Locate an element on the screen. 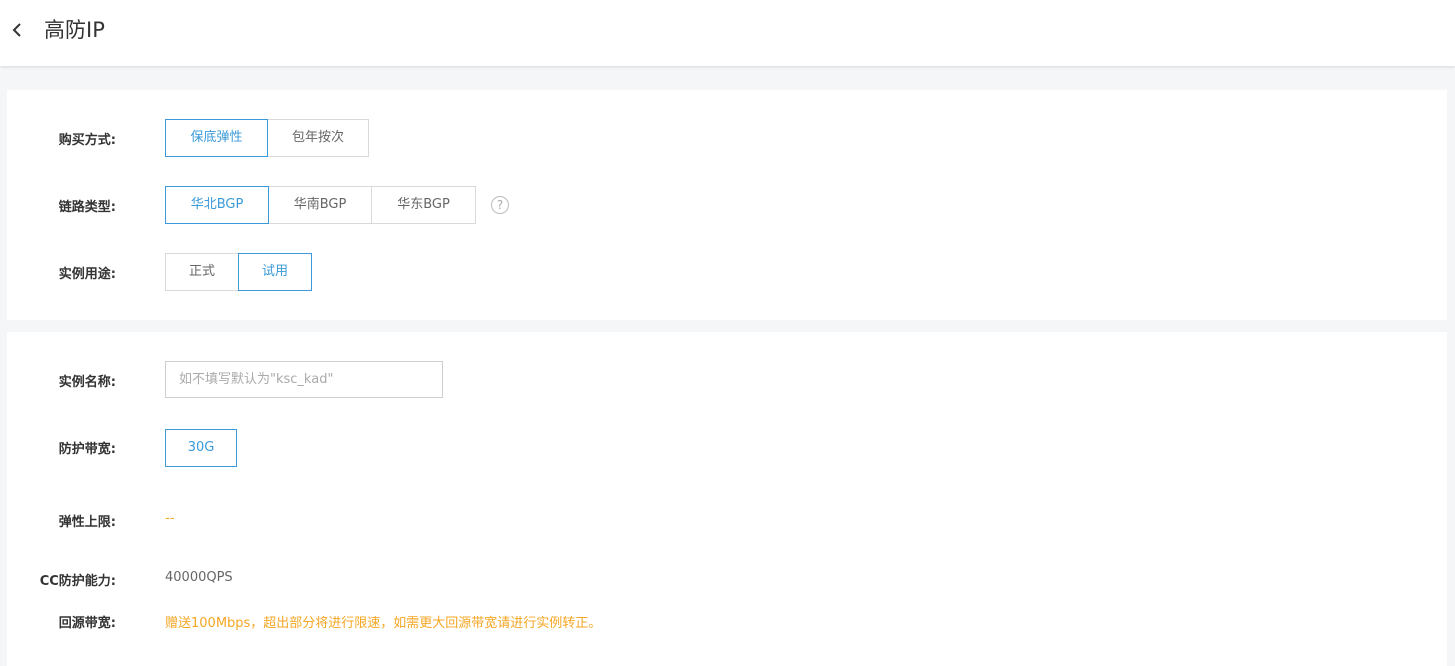  instance-usage-label: 实例用途: is located at coordinates (87, 274).